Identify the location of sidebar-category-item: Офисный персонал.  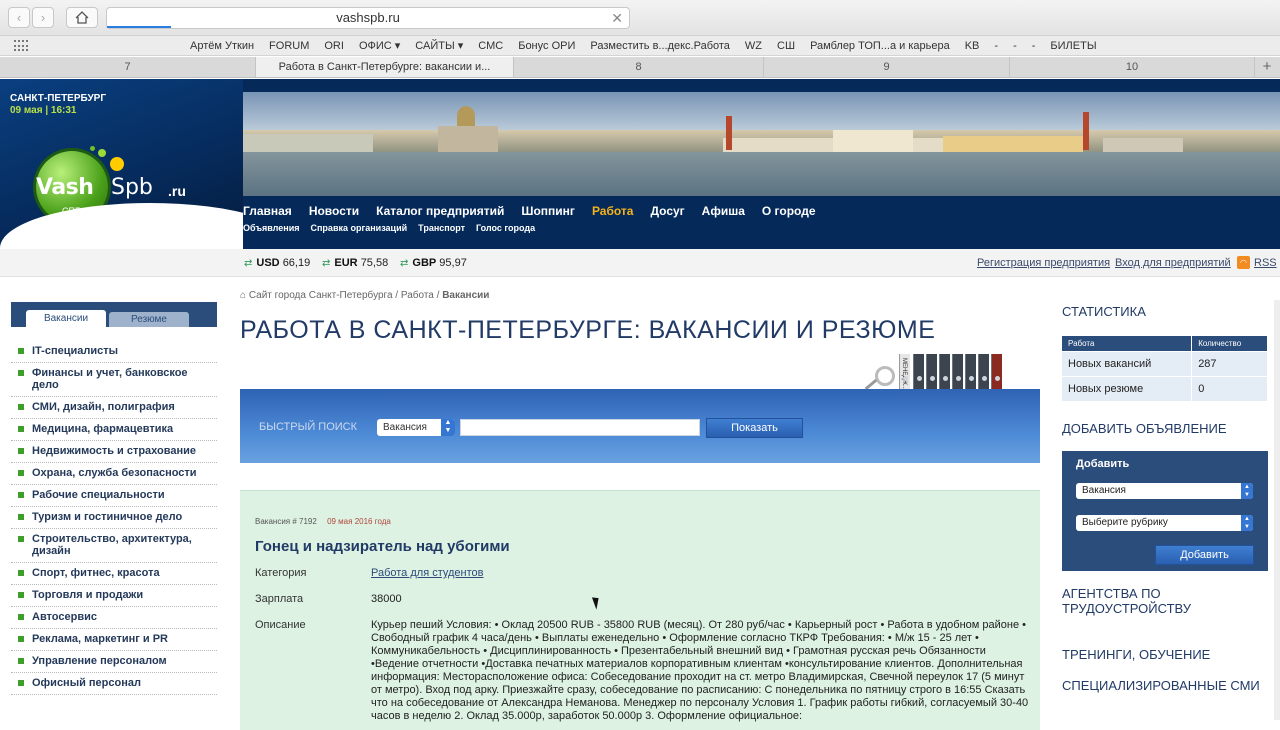
(114, 684).